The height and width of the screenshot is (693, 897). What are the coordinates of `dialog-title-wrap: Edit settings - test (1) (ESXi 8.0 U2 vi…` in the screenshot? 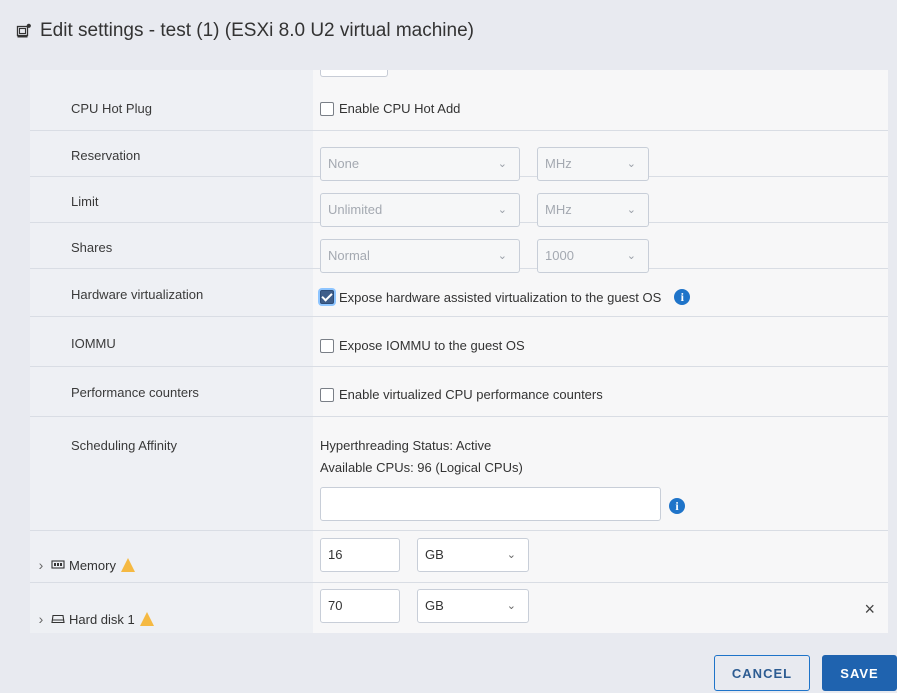 It's located at (245, 31).